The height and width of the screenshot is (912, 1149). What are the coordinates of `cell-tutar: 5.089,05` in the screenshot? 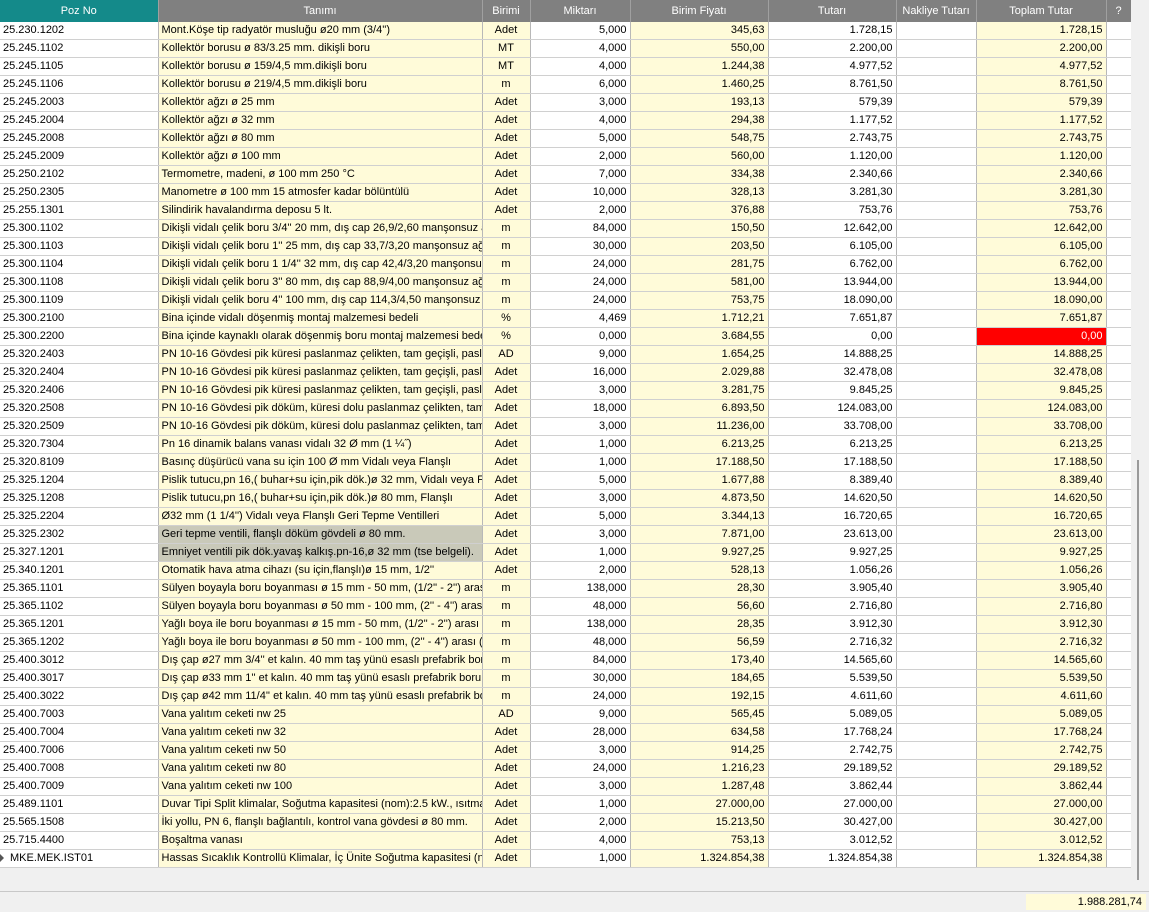 It's located at (832, 714).